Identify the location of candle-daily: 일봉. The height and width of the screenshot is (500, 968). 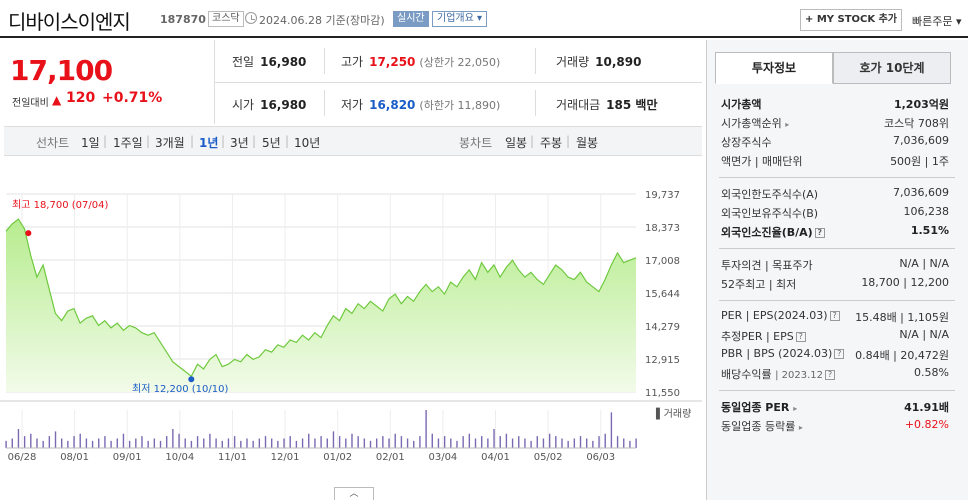
(516, 142).